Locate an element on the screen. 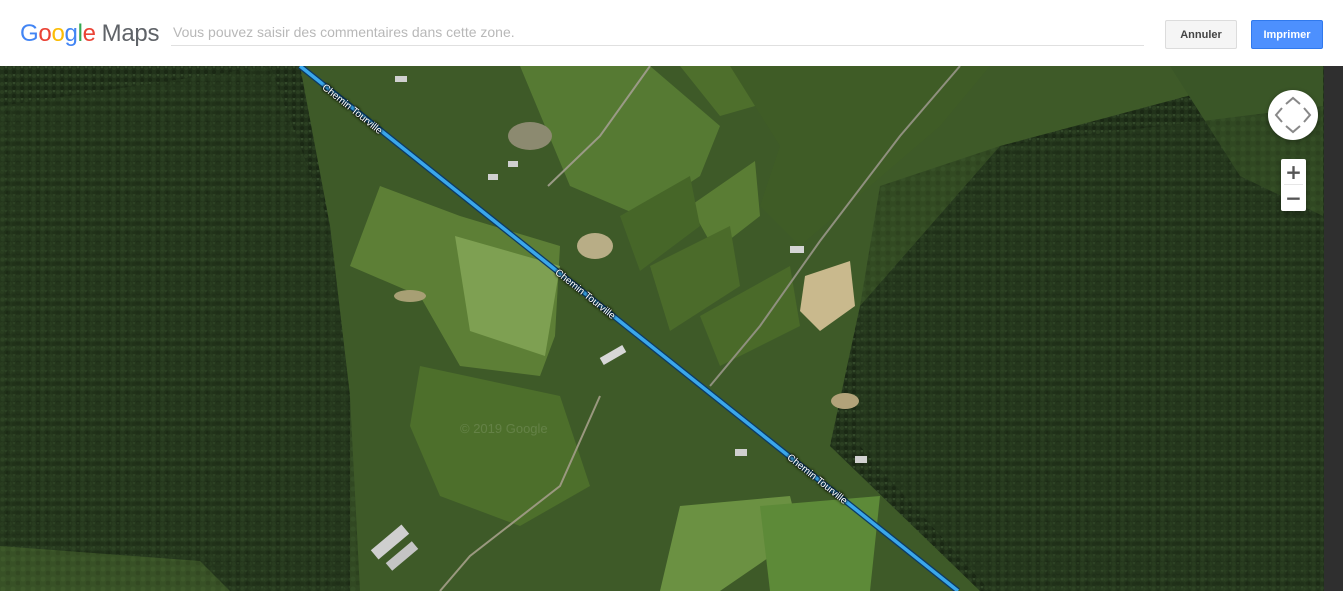  map-watermark: © 2019 Google is located at coordinates (504, 428).